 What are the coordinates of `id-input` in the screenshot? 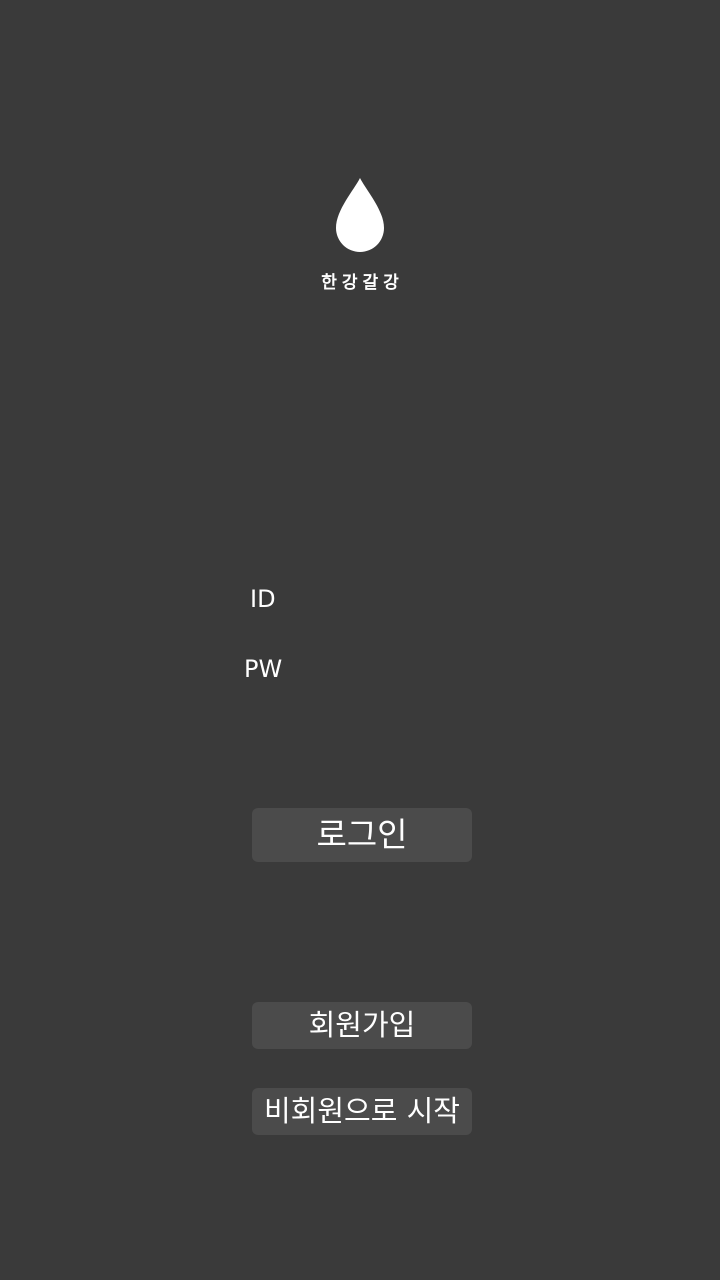 It's located at (406, 600).